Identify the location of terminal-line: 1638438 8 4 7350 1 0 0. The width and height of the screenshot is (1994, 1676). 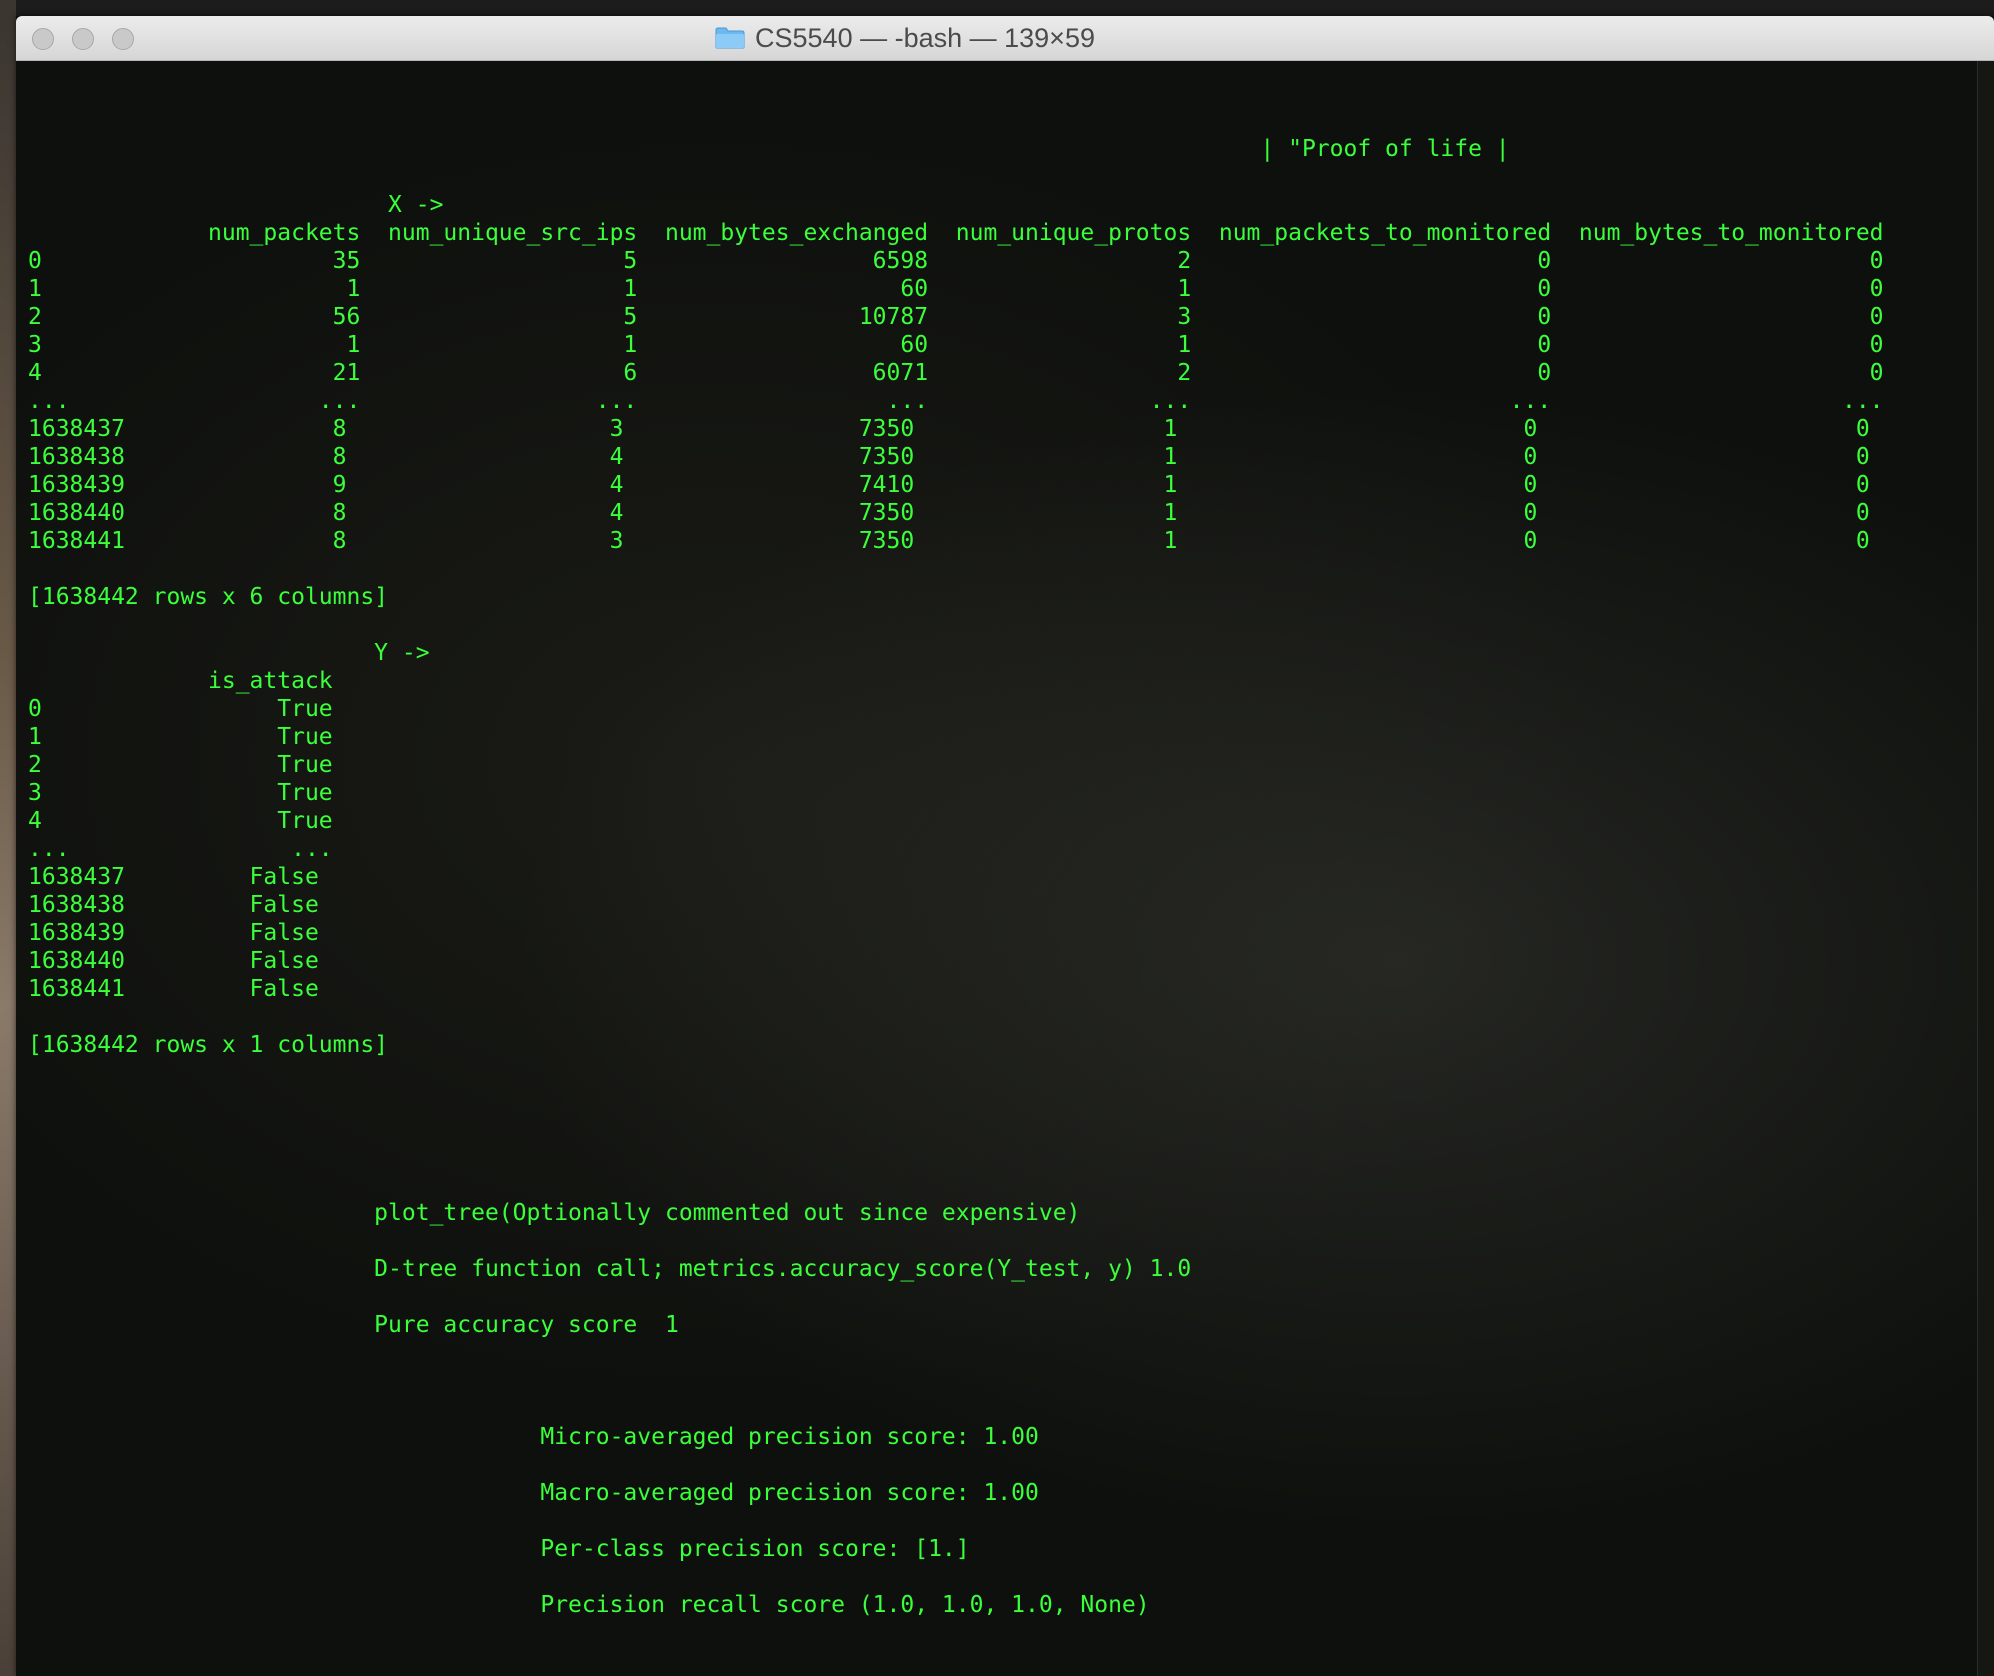
(949, 457).